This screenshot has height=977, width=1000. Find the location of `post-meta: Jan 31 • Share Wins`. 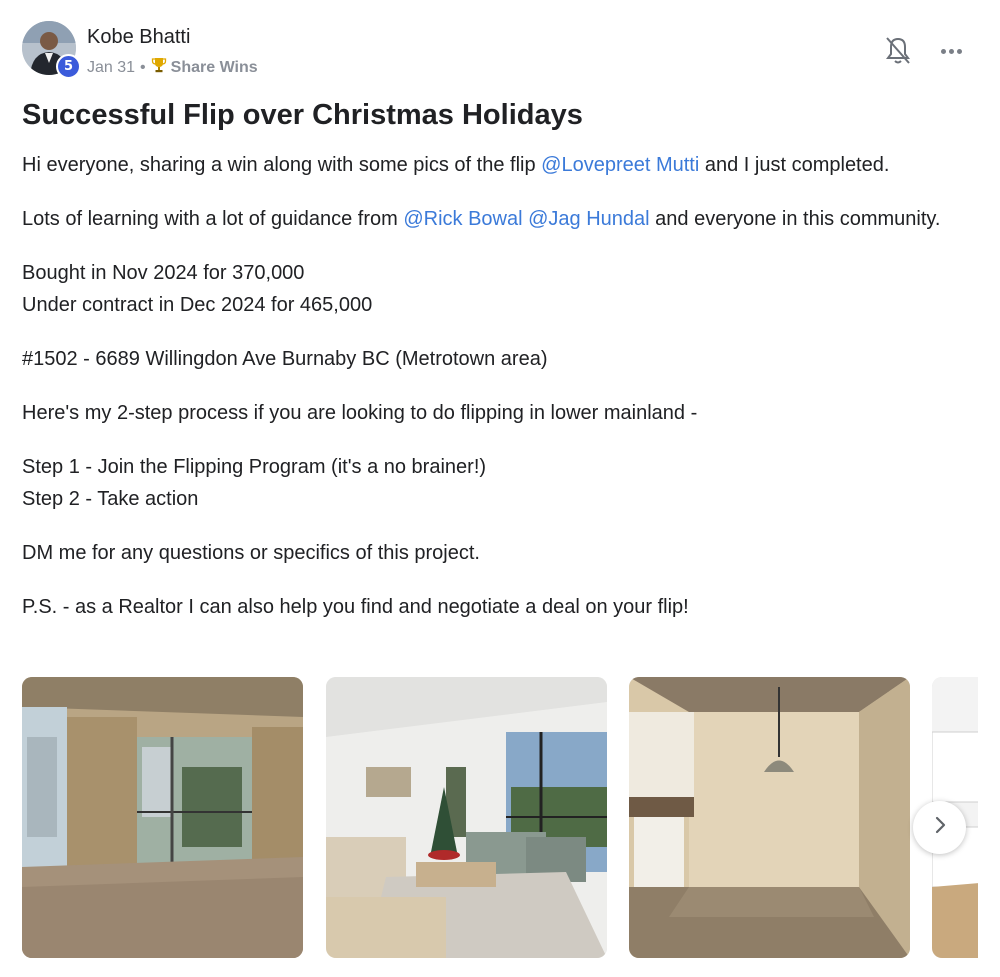

post-meta: Jan 31 • Share Wins is located at coordinates (172, 67).